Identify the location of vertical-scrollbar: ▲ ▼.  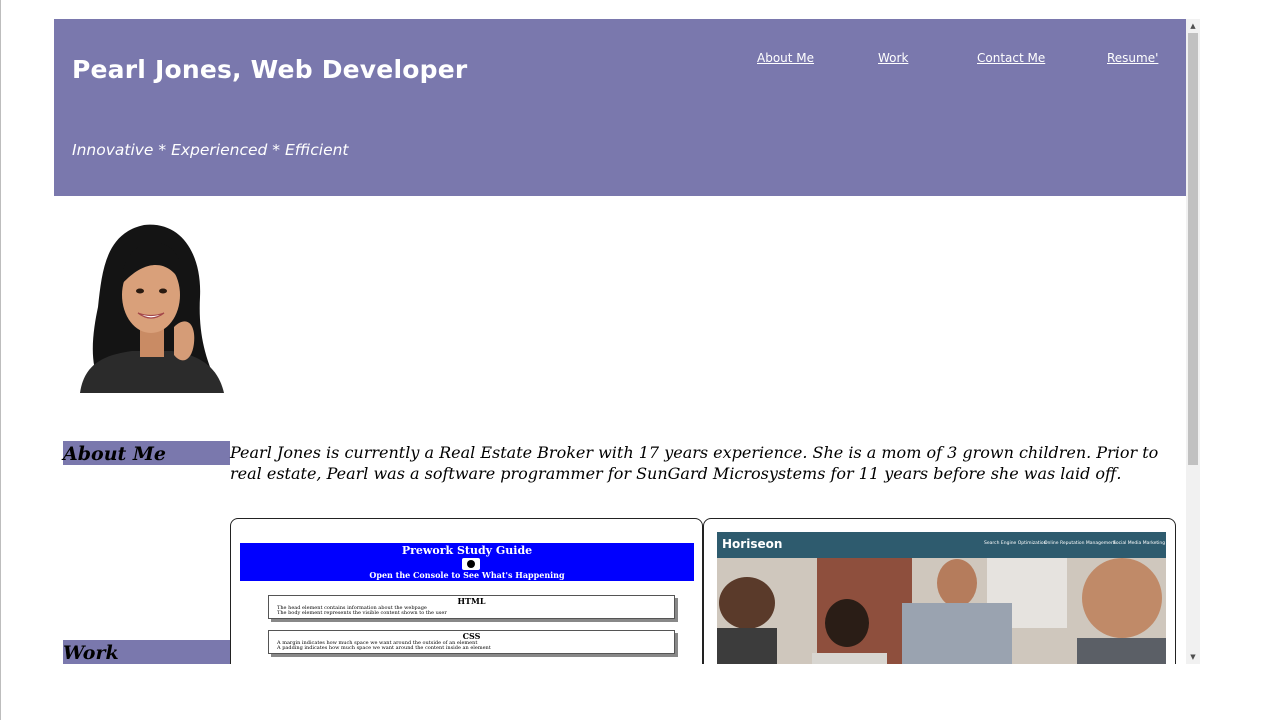
(1193, 341).